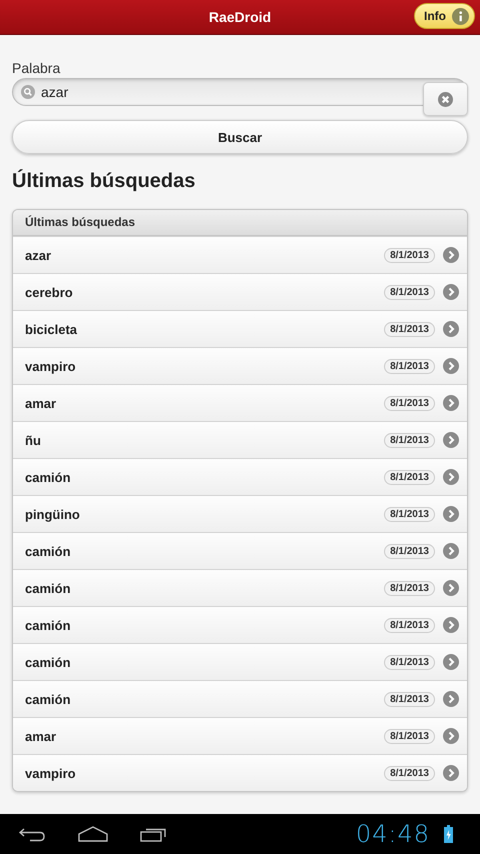 This screenshot has width=480, height=854. I want to click on field-label: Palabra, so click(36, 68).